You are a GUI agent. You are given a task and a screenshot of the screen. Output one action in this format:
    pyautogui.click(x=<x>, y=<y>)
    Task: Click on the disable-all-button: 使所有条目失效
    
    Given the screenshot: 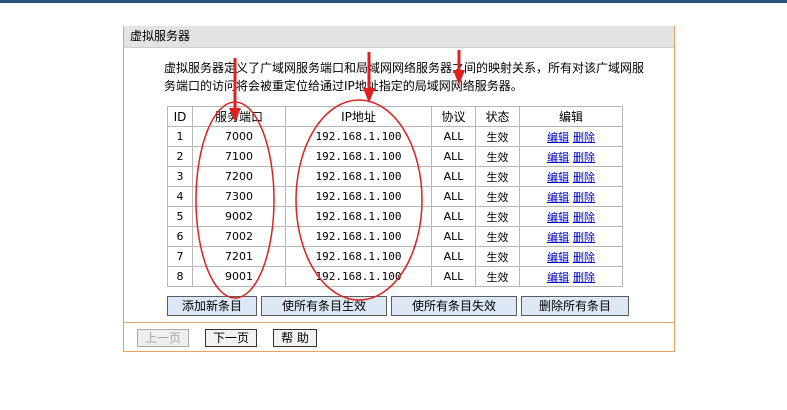 What is the action you would take?
    pyautogui.click(x=454, y=306)
    